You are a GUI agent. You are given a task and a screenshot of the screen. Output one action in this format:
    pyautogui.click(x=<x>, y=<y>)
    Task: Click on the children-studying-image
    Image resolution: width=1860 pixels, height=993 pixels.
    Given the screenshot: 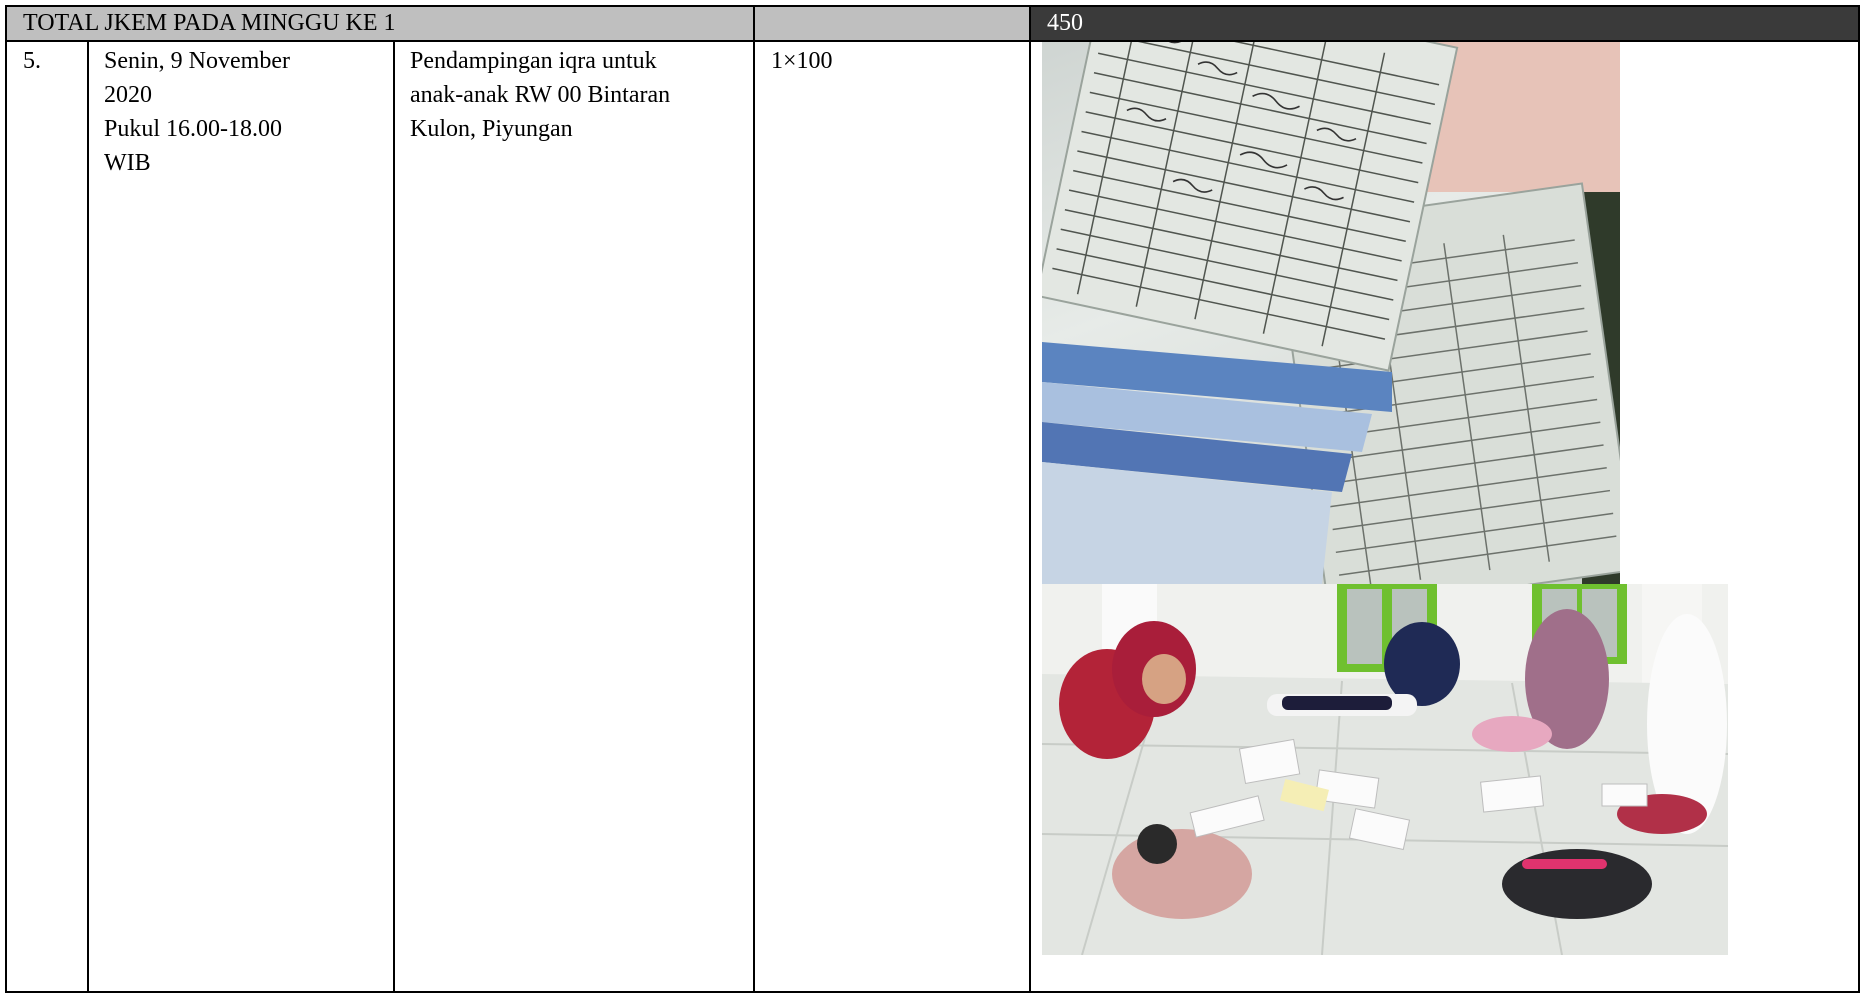 What is the action you would take?
    pyautogui.click(x=1385, y=769)
    